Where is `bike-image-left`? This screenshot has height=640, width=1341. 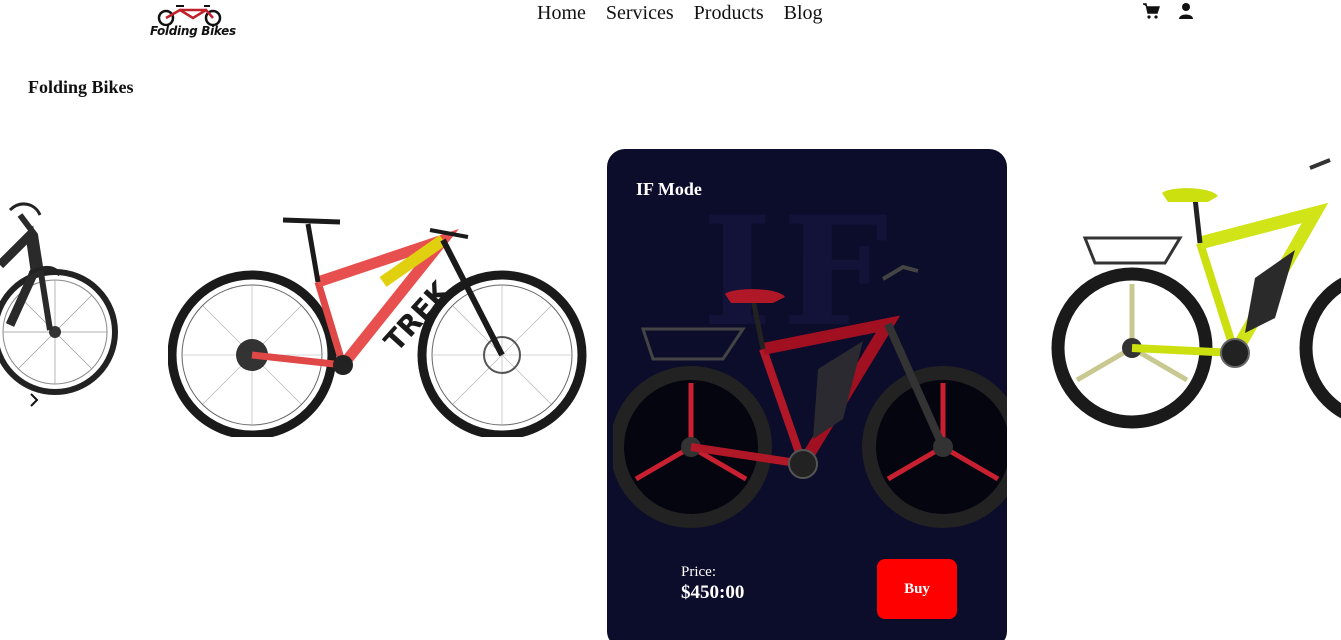
bike-image-left is located at coordinates (60, 300).